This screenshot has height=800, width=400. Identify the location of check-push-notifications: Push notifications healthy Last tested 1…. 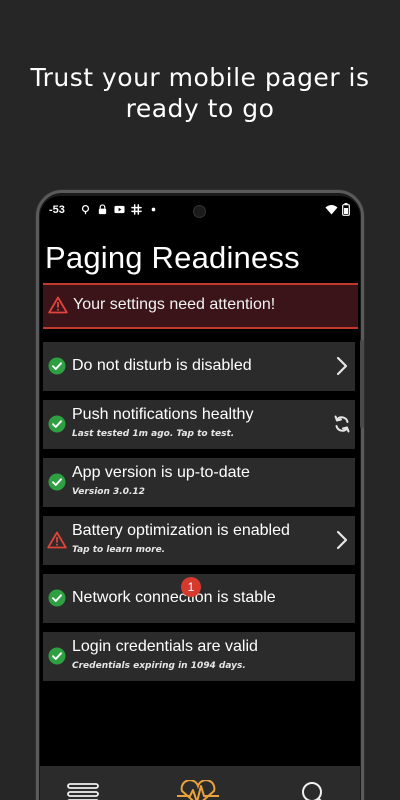
(199, 424).